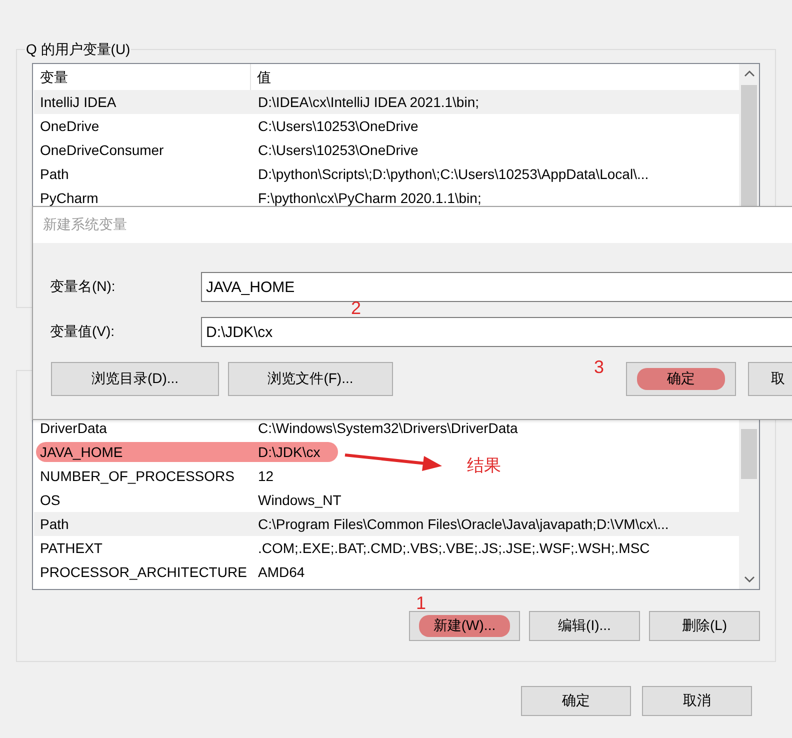 Image resolution: width=792 pixels, height=738 pixels. What do you see at coordinates (749, 579) in the screenshot?
I see `scroll-down-icon` at bounding box center [749, 579].